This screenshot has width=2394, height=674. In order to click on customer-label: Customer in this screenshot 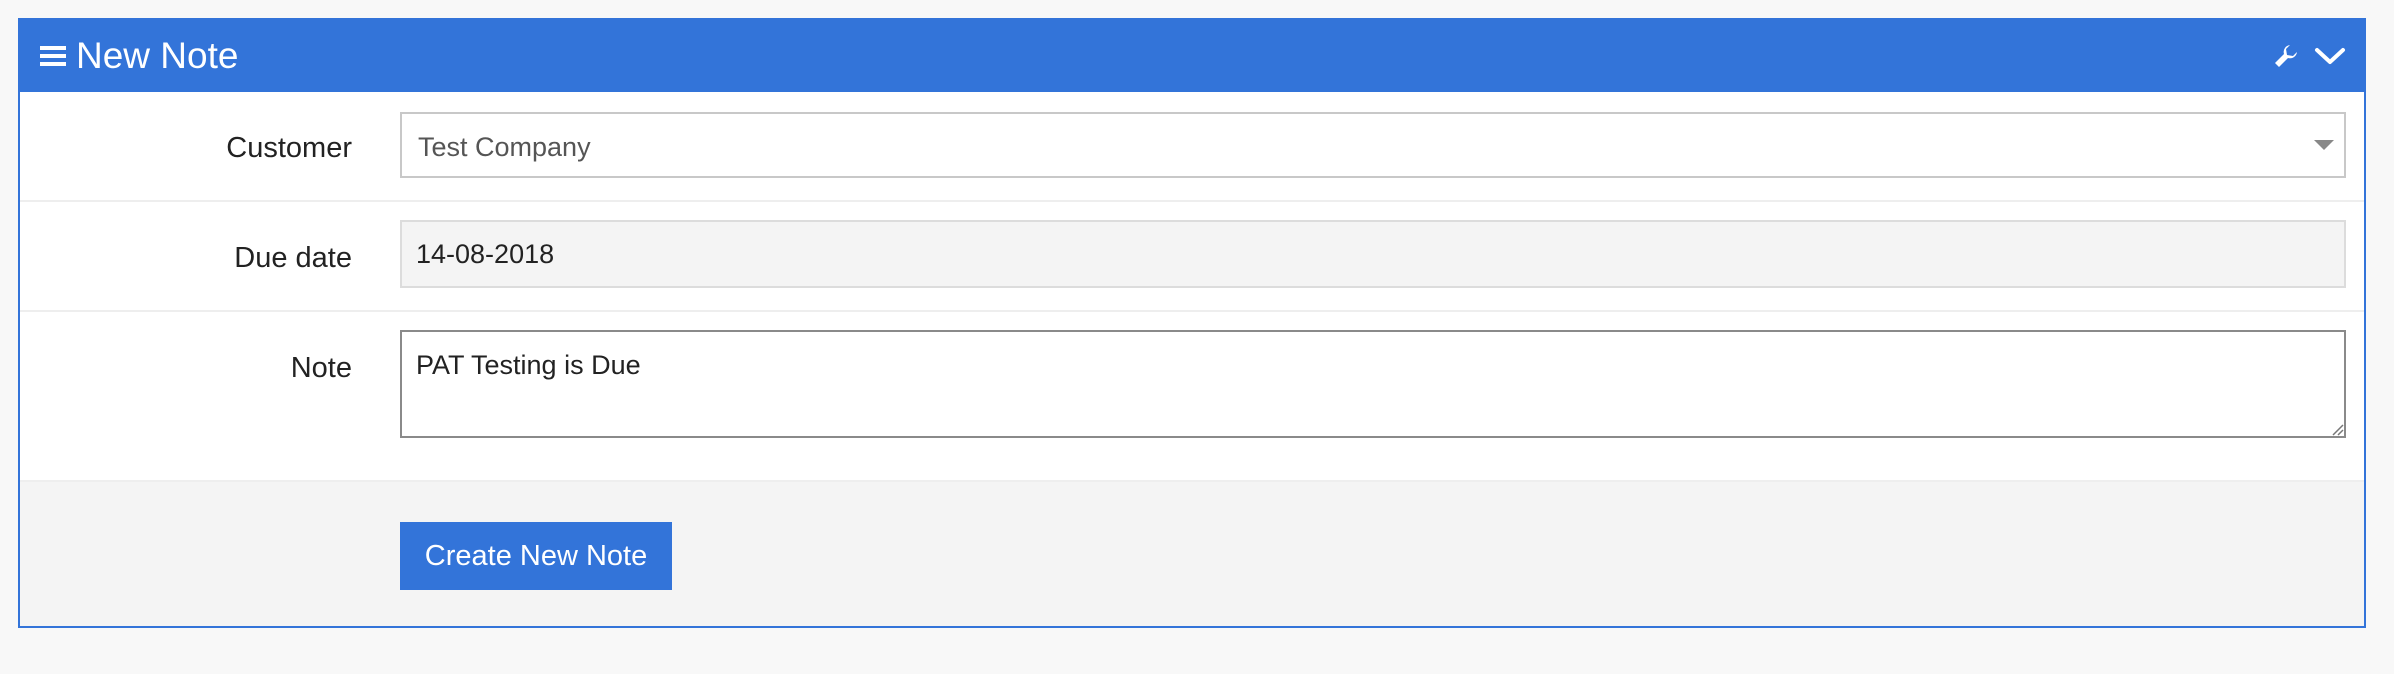, I will do `click(289, 148)`.